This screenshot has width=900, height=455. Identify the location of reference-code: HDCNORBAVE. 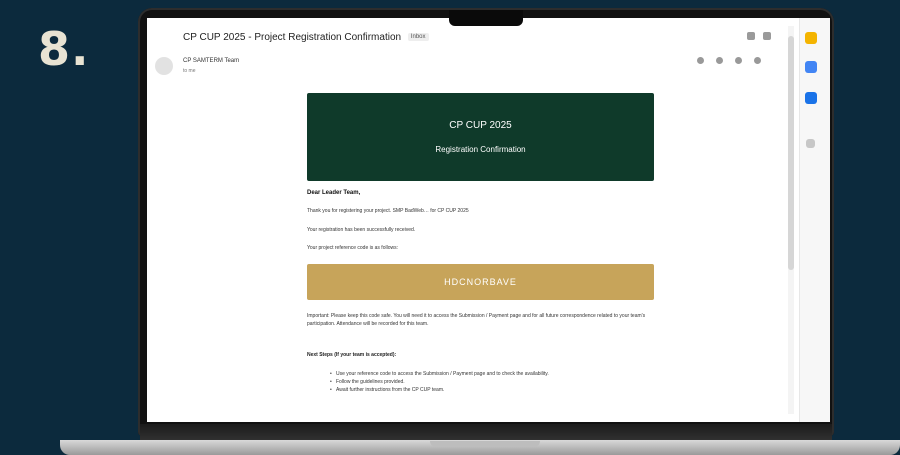
(480, 282).